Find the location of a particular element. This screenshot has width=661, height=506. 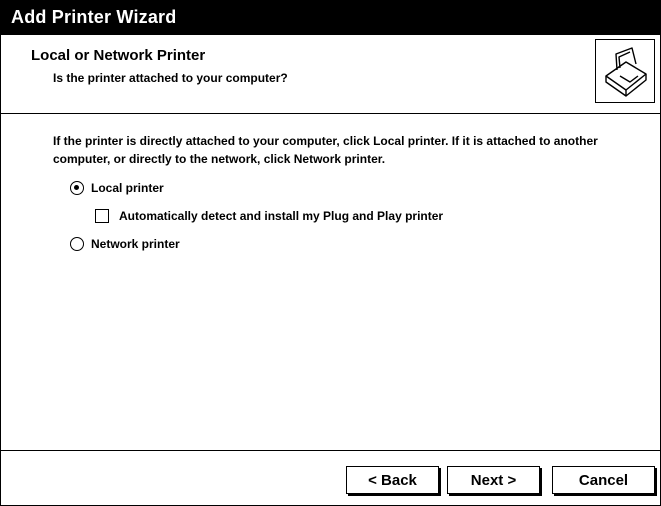

local-printer-label: Local printer is located at coordinates (127, 188).